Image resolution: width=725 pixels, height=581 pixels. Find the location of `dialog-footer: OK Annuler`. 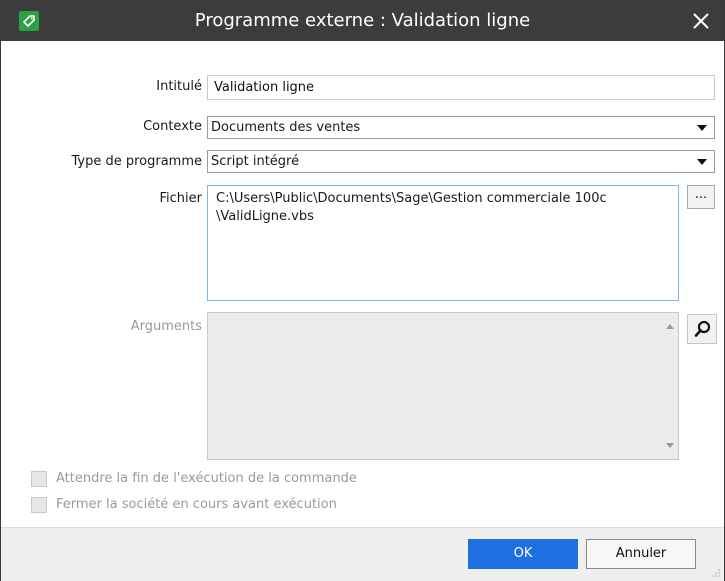

dialog-footer: OK Annuler is located at coordinates (362, 554).